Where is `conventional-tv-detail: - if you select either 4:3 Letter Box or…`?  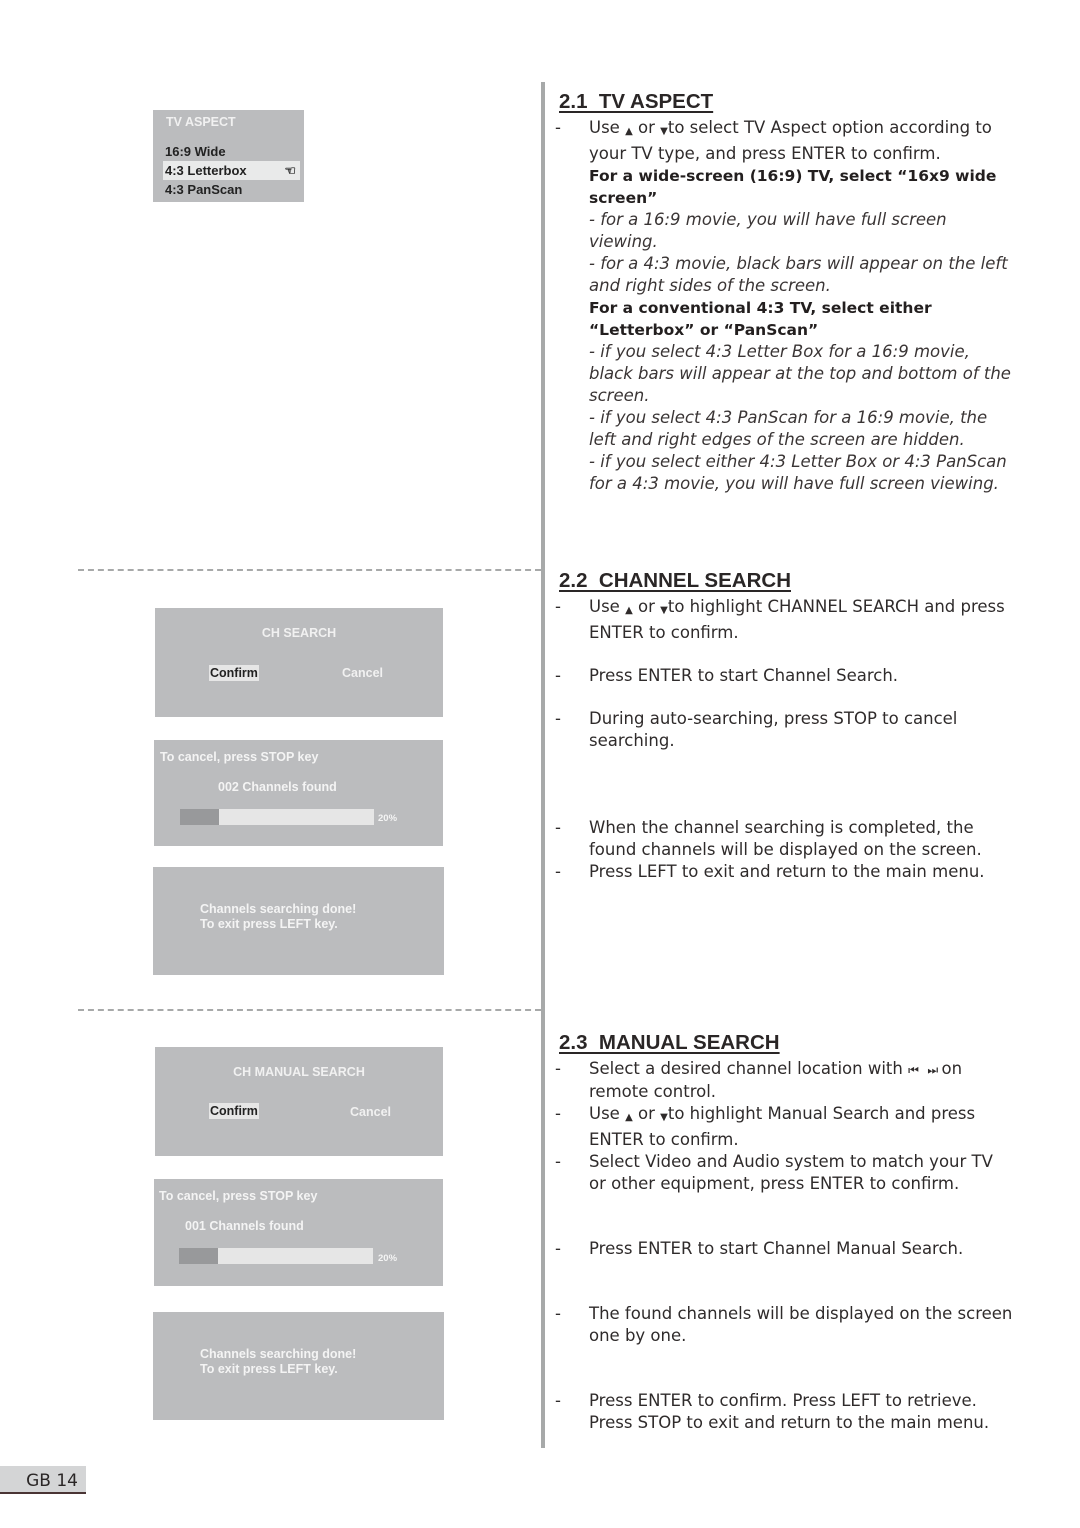
conventional-tv-detail: - if you select either 4:3 Letter Box or… is located at coordinates (798, 472).